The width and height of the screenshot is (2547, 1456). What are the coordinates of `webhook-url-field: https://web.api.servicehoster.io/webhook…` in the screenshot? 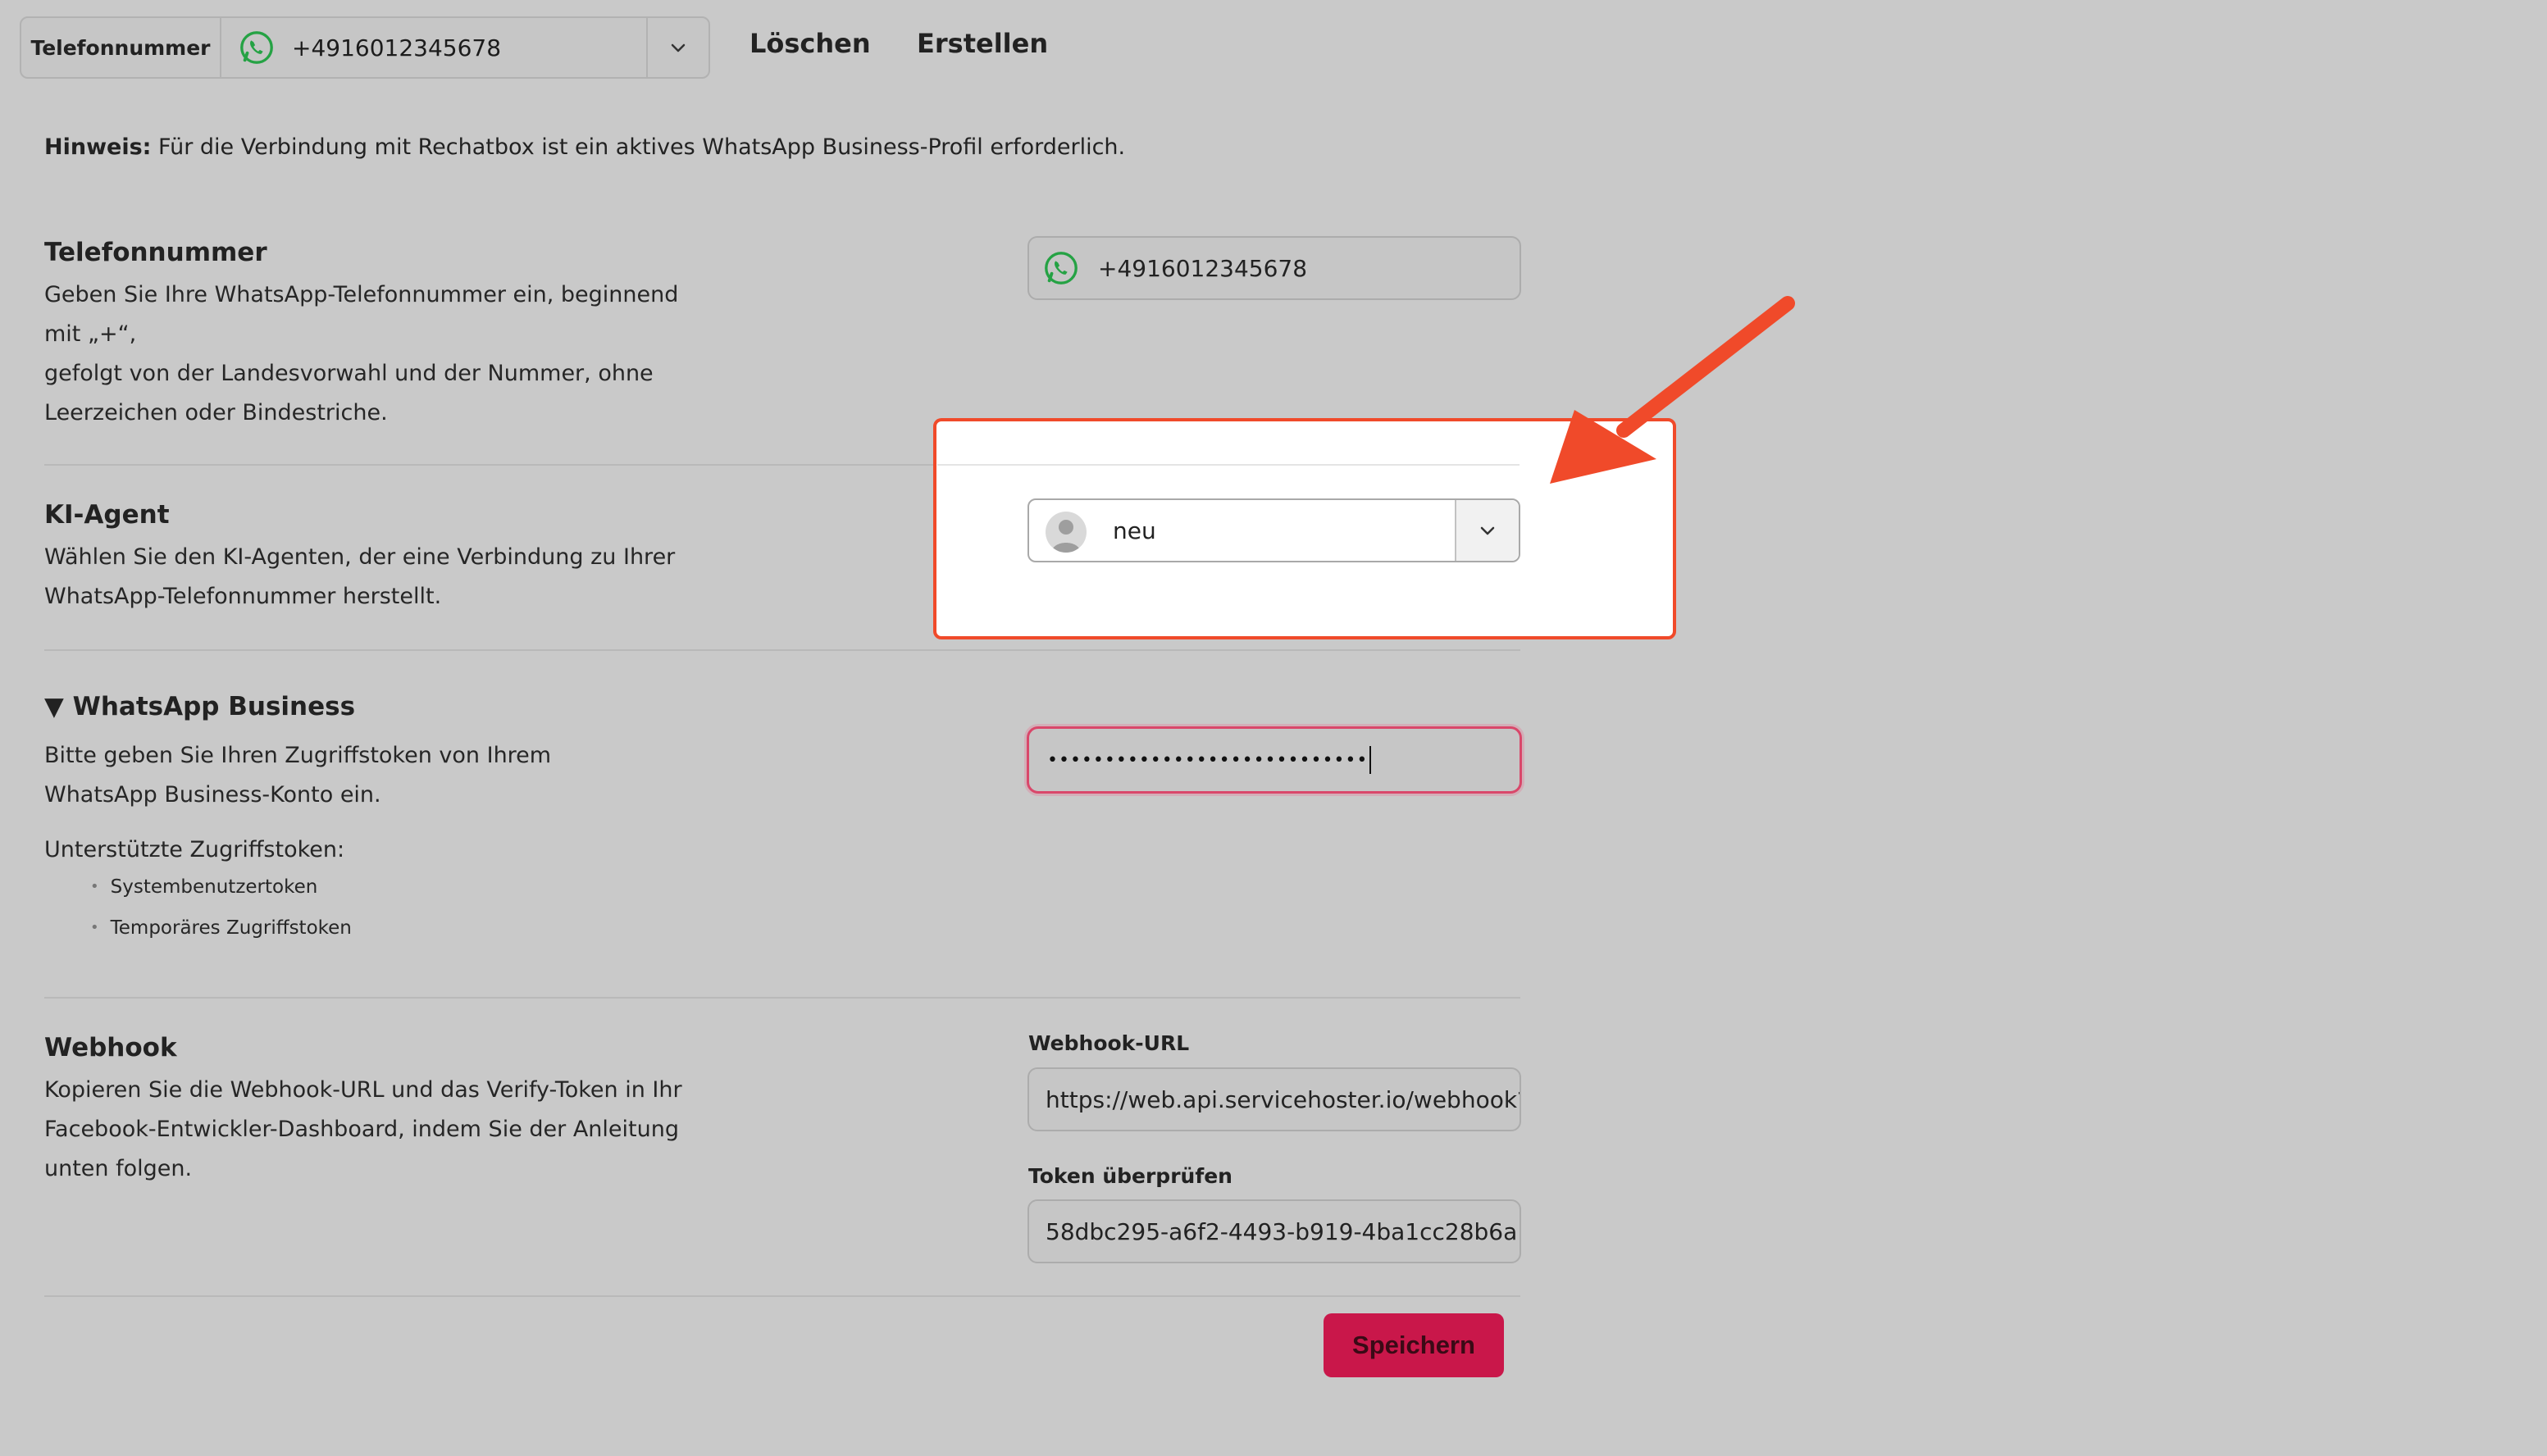 It's located at (1274, 1099).